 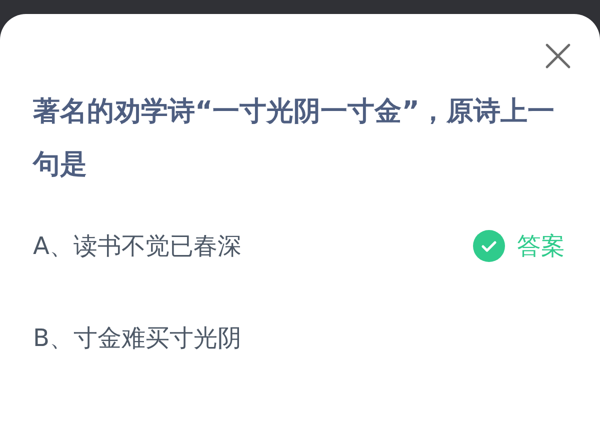 I want to click on answer-label: 答案, so click(x=541, y=246).